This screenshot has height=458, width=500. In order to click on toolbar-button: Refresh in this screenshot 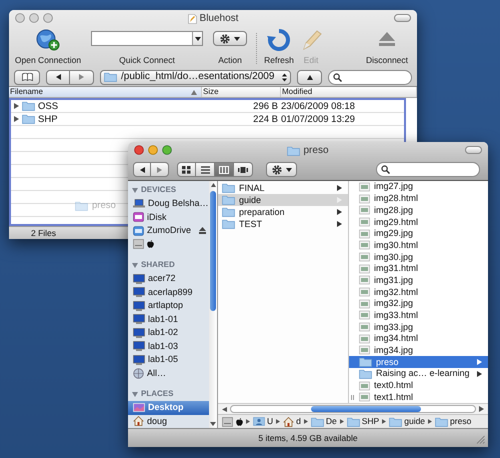, I will do `click(279, 47)`.